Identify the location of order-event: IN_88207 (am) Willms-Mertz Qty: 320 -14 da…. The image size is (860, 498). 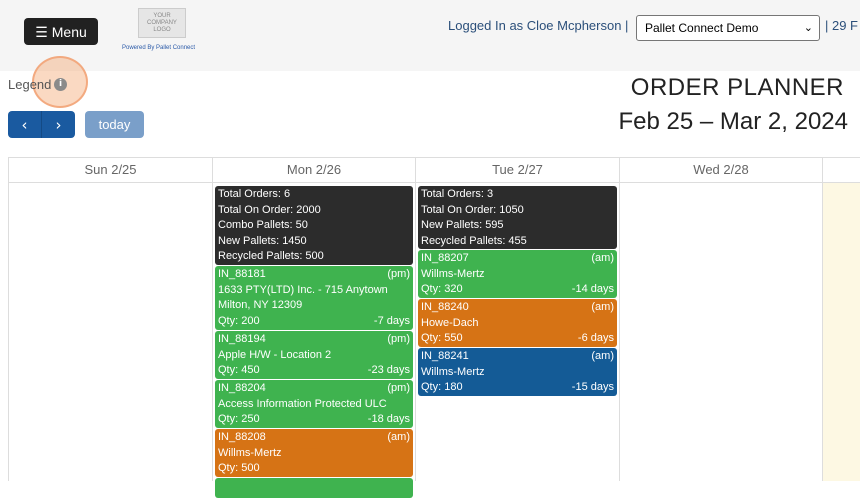
(517, 274).